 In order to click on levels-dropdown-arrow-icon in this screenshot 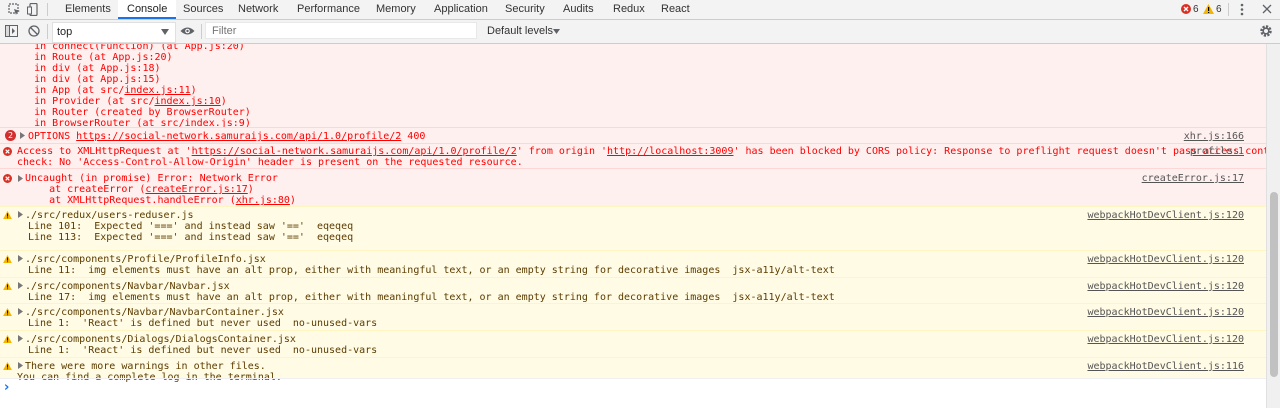, I will do `click(556, 31)`.